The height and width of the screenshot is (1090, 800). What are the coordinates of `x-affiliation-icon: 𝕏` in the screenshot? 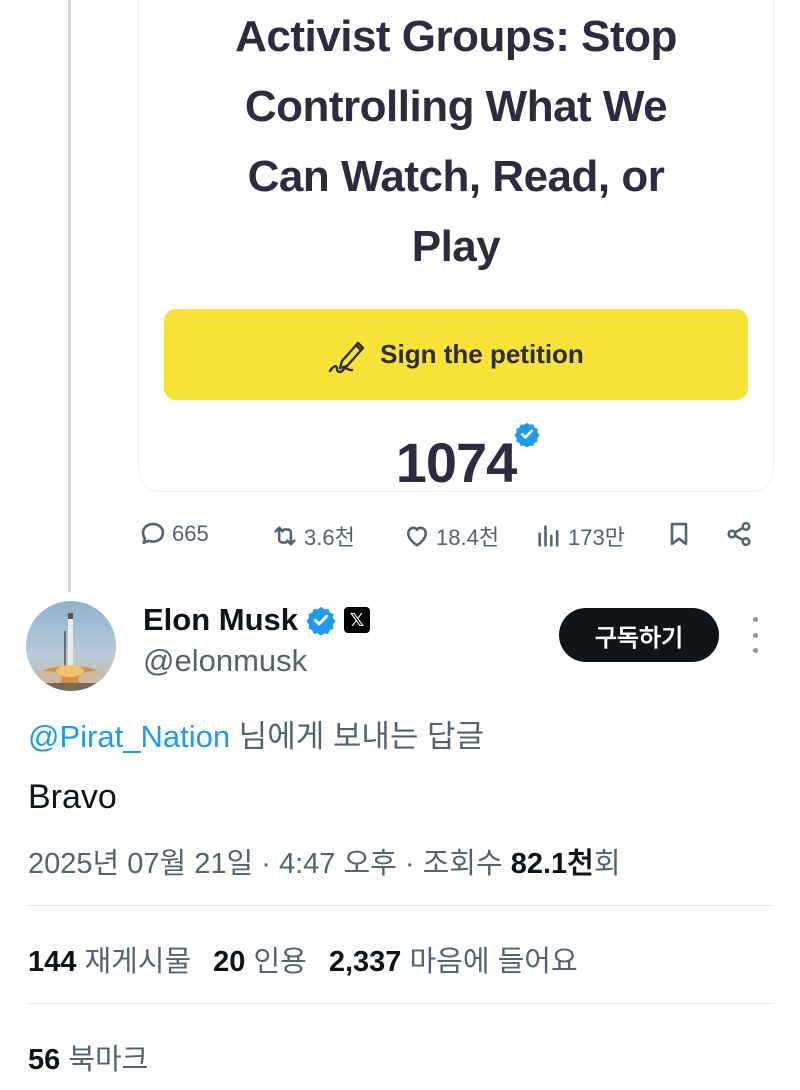 It's located at (357, 620).